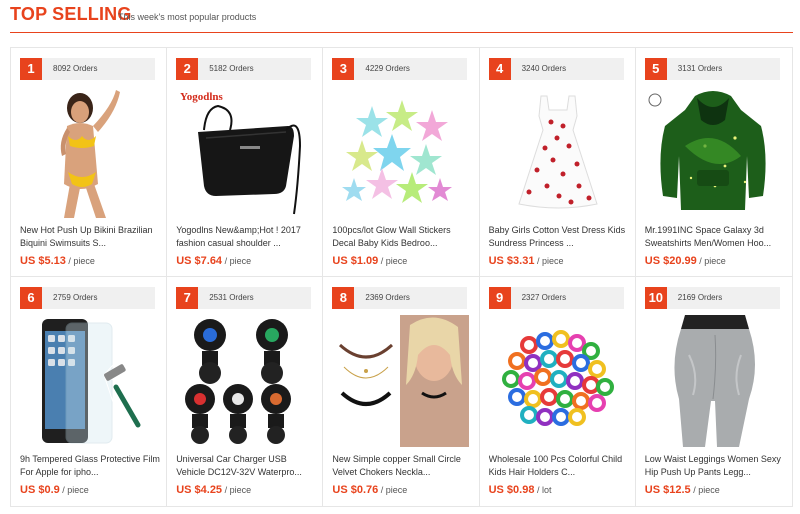  I want to click on order-count: 5182 Orders, so click(231, 68).